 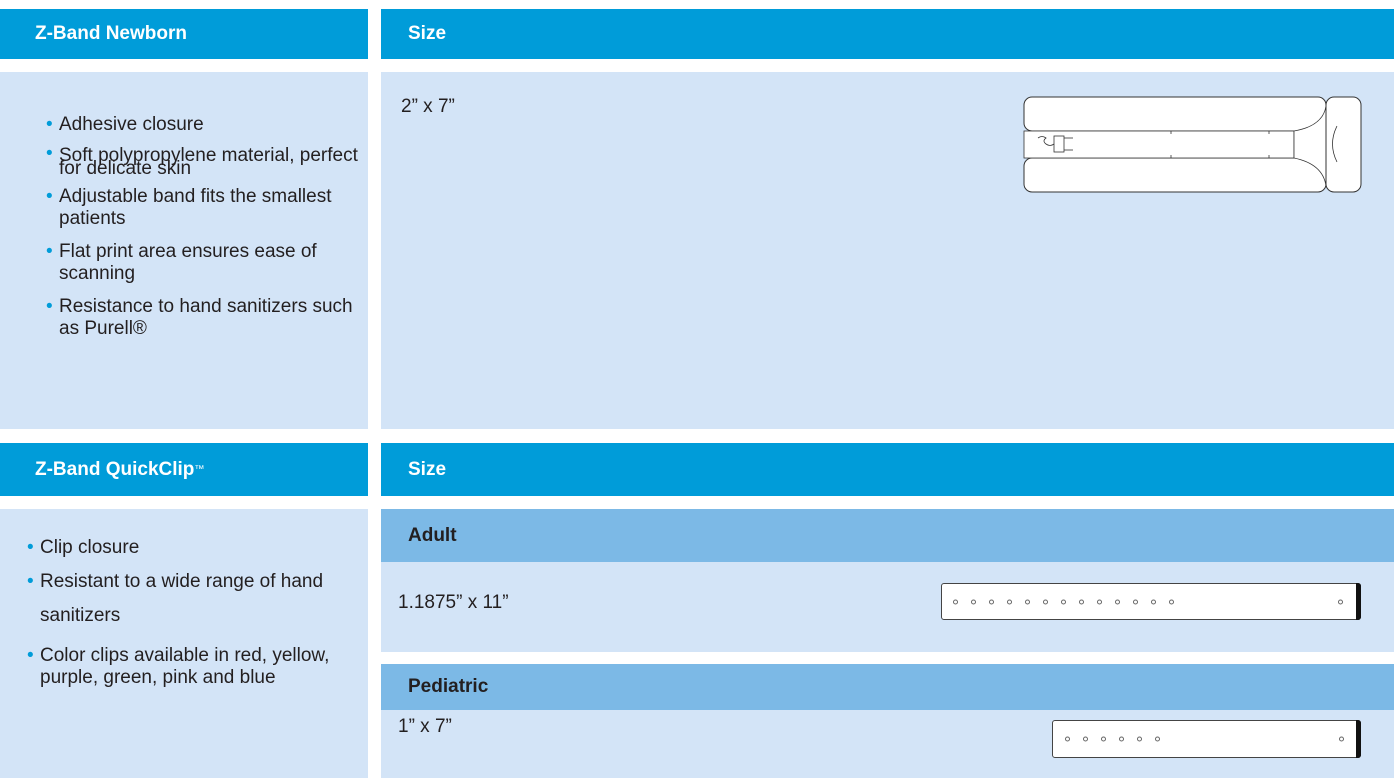 I want to click on newborn-size-value: 2” x 7”, so click(x=428, y=106).